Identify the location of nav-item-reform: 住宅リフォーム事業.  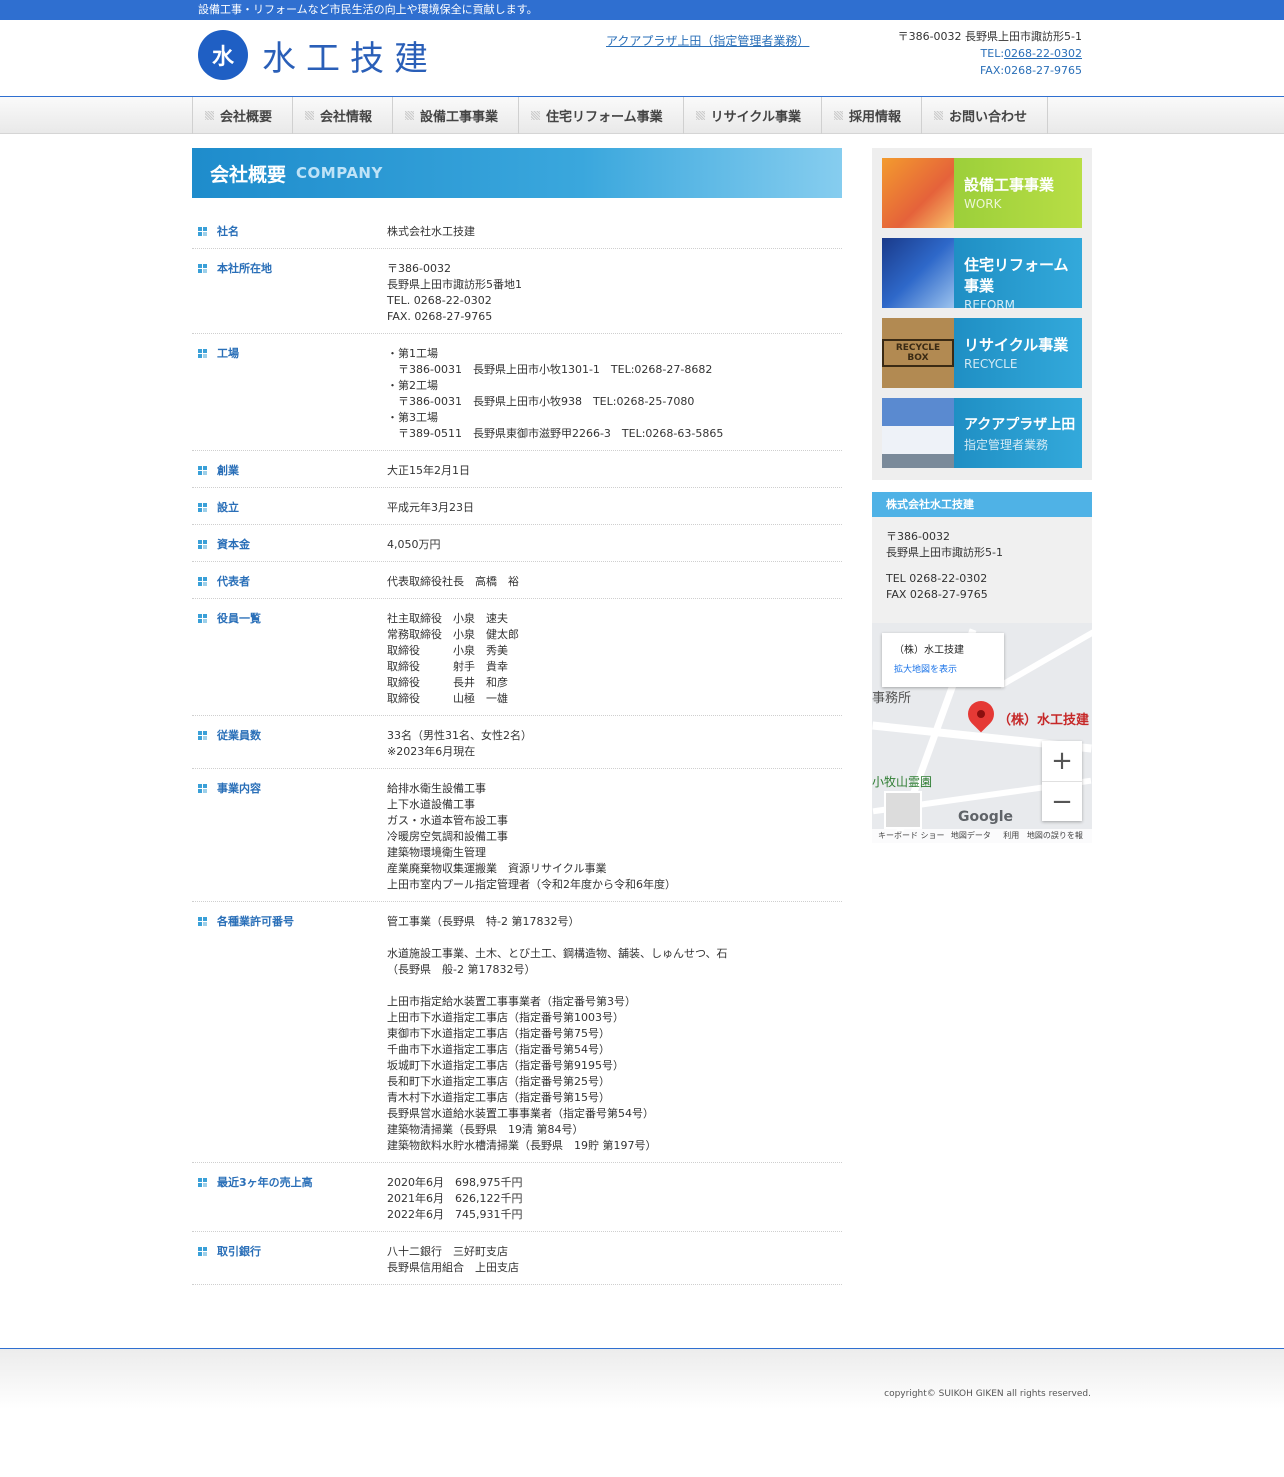
(601, 115).